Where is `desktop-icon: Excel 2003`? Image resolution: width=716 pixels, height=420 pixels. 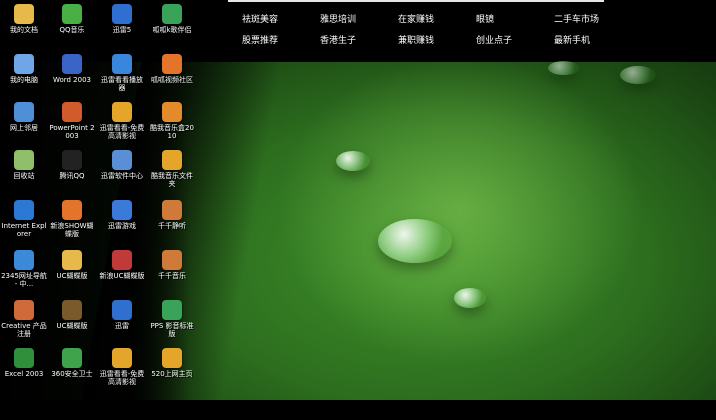 desktop-icon: Excel 2003 is located at coordinates (24, 371).